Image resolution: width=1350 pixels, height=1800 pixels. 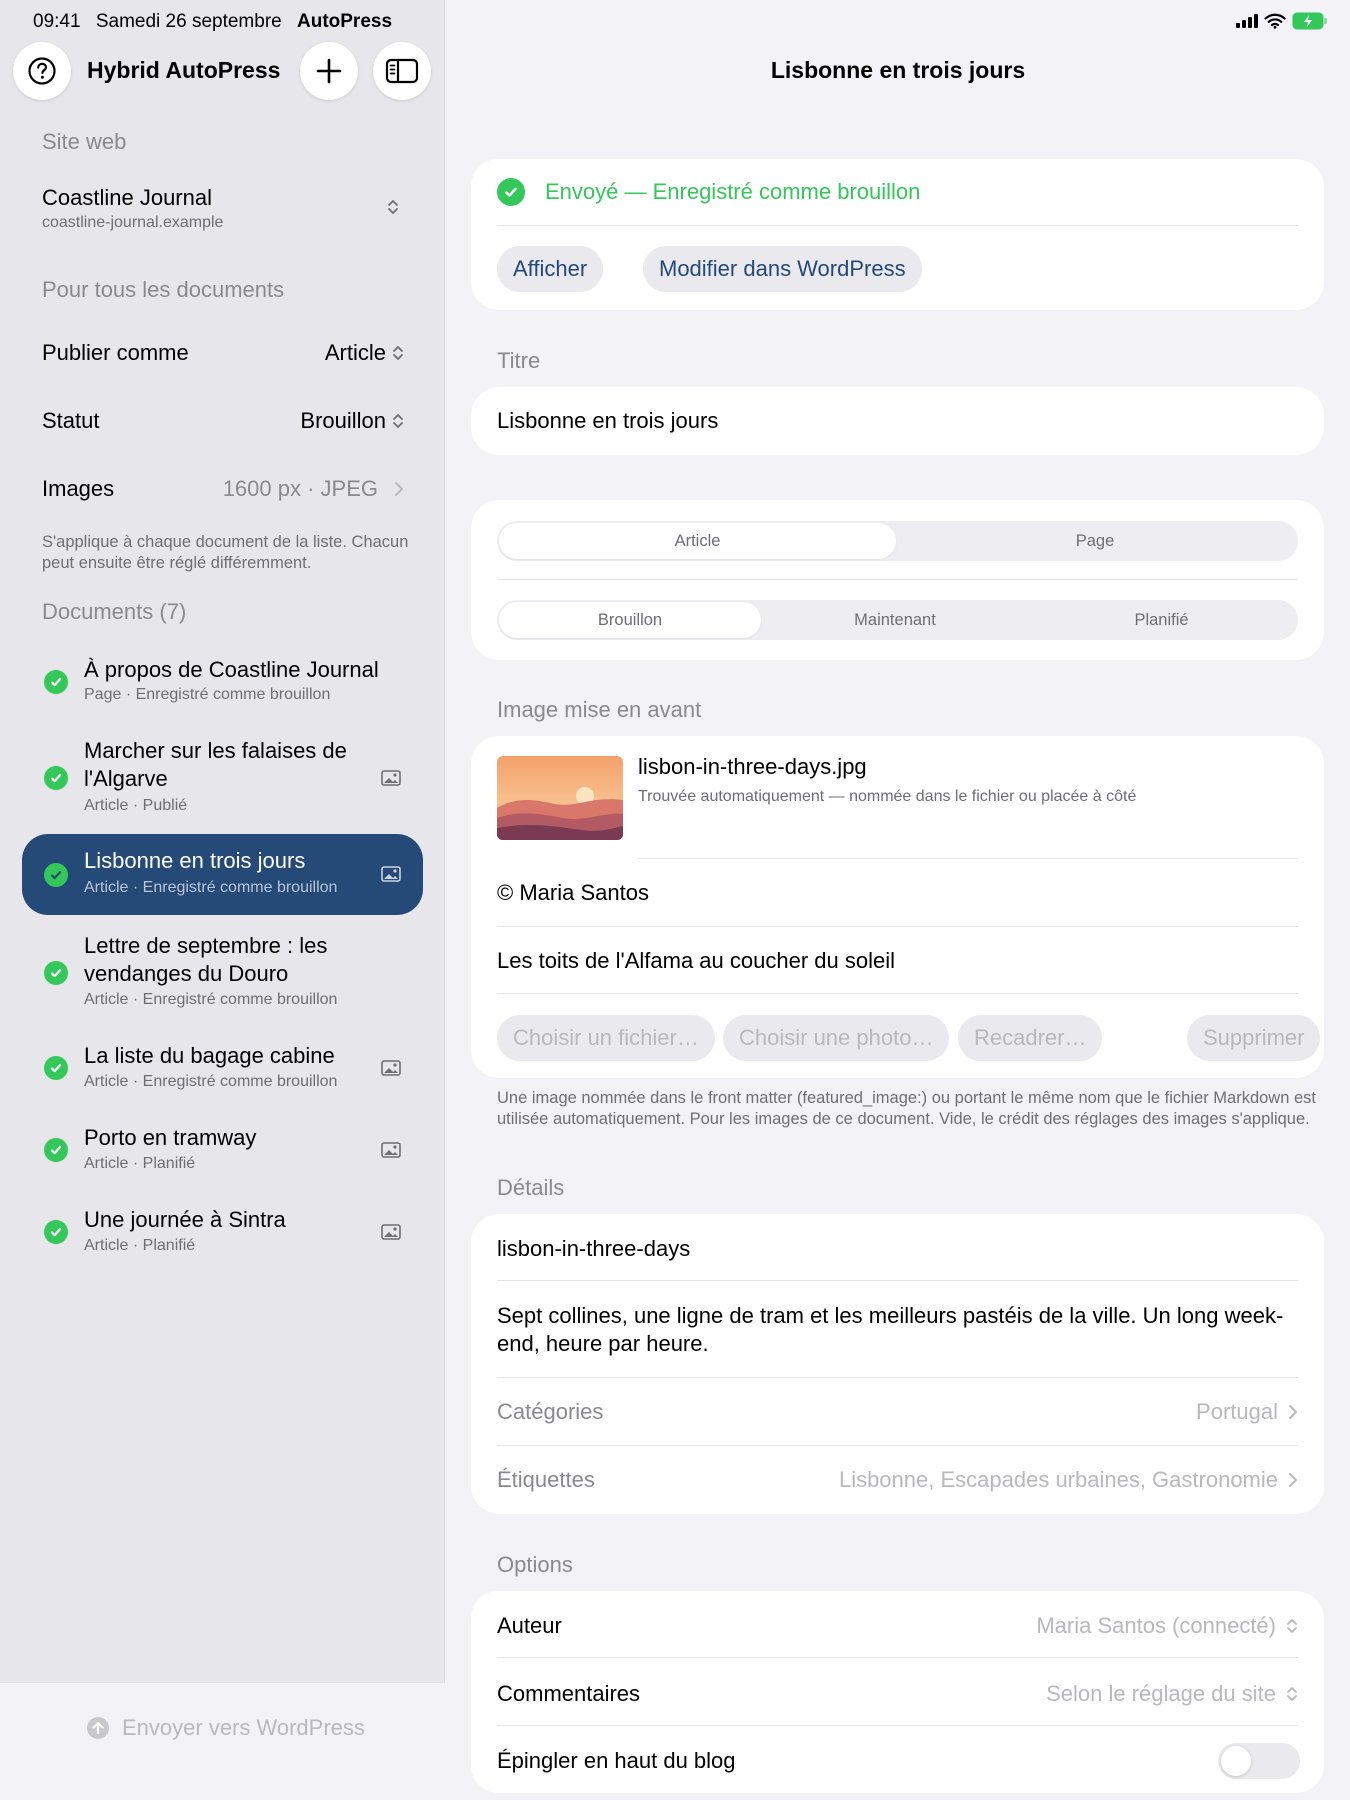 I want to click on images-label: Images, so click(x=78, y=488).